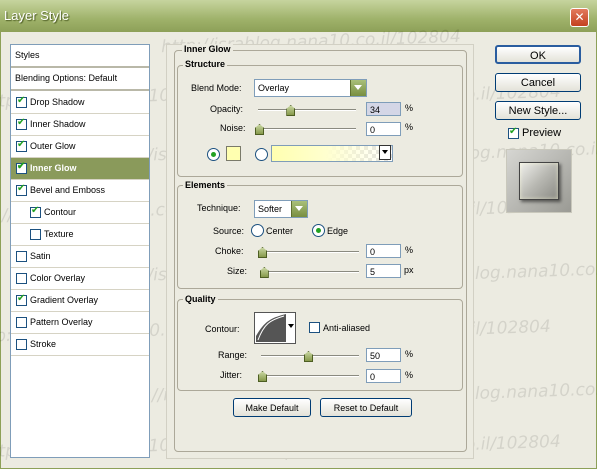 The width and height of the screenshot is (597, 469). Describe the element at coordinates (200, 299) in the screenshot. I see `quality-legend: Quality` at that location.